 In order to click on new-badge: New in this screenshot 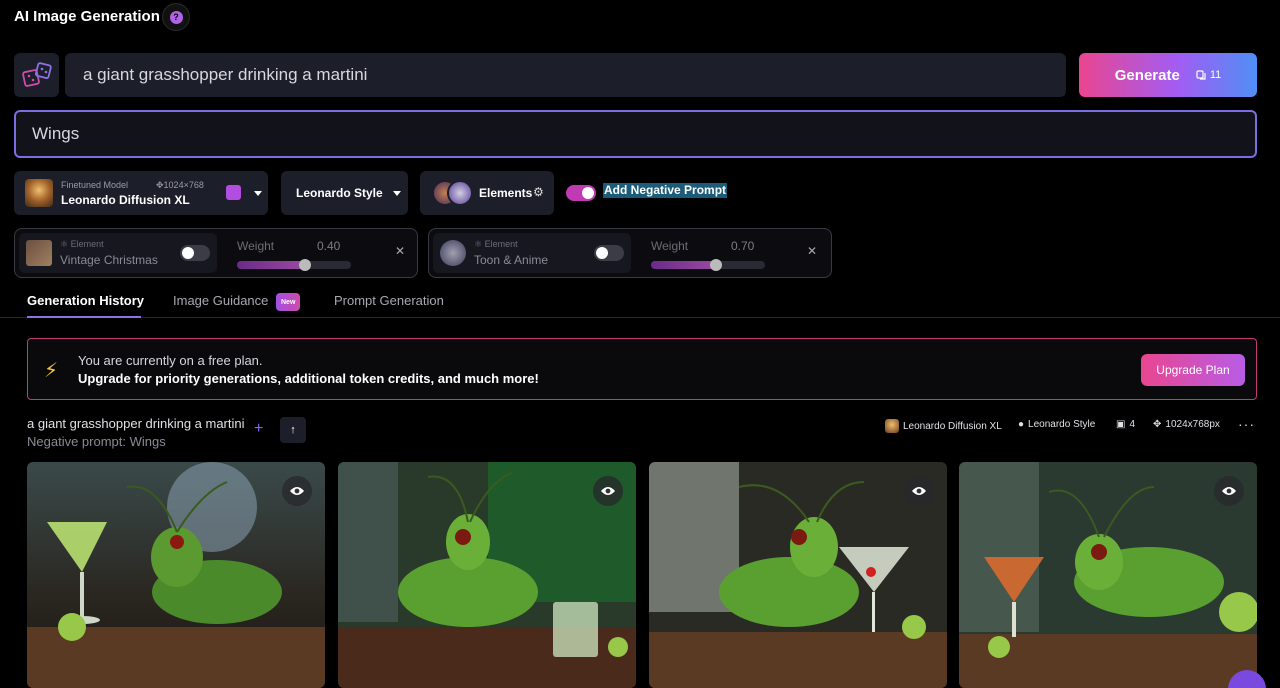, I will do `click(288, 302)`.